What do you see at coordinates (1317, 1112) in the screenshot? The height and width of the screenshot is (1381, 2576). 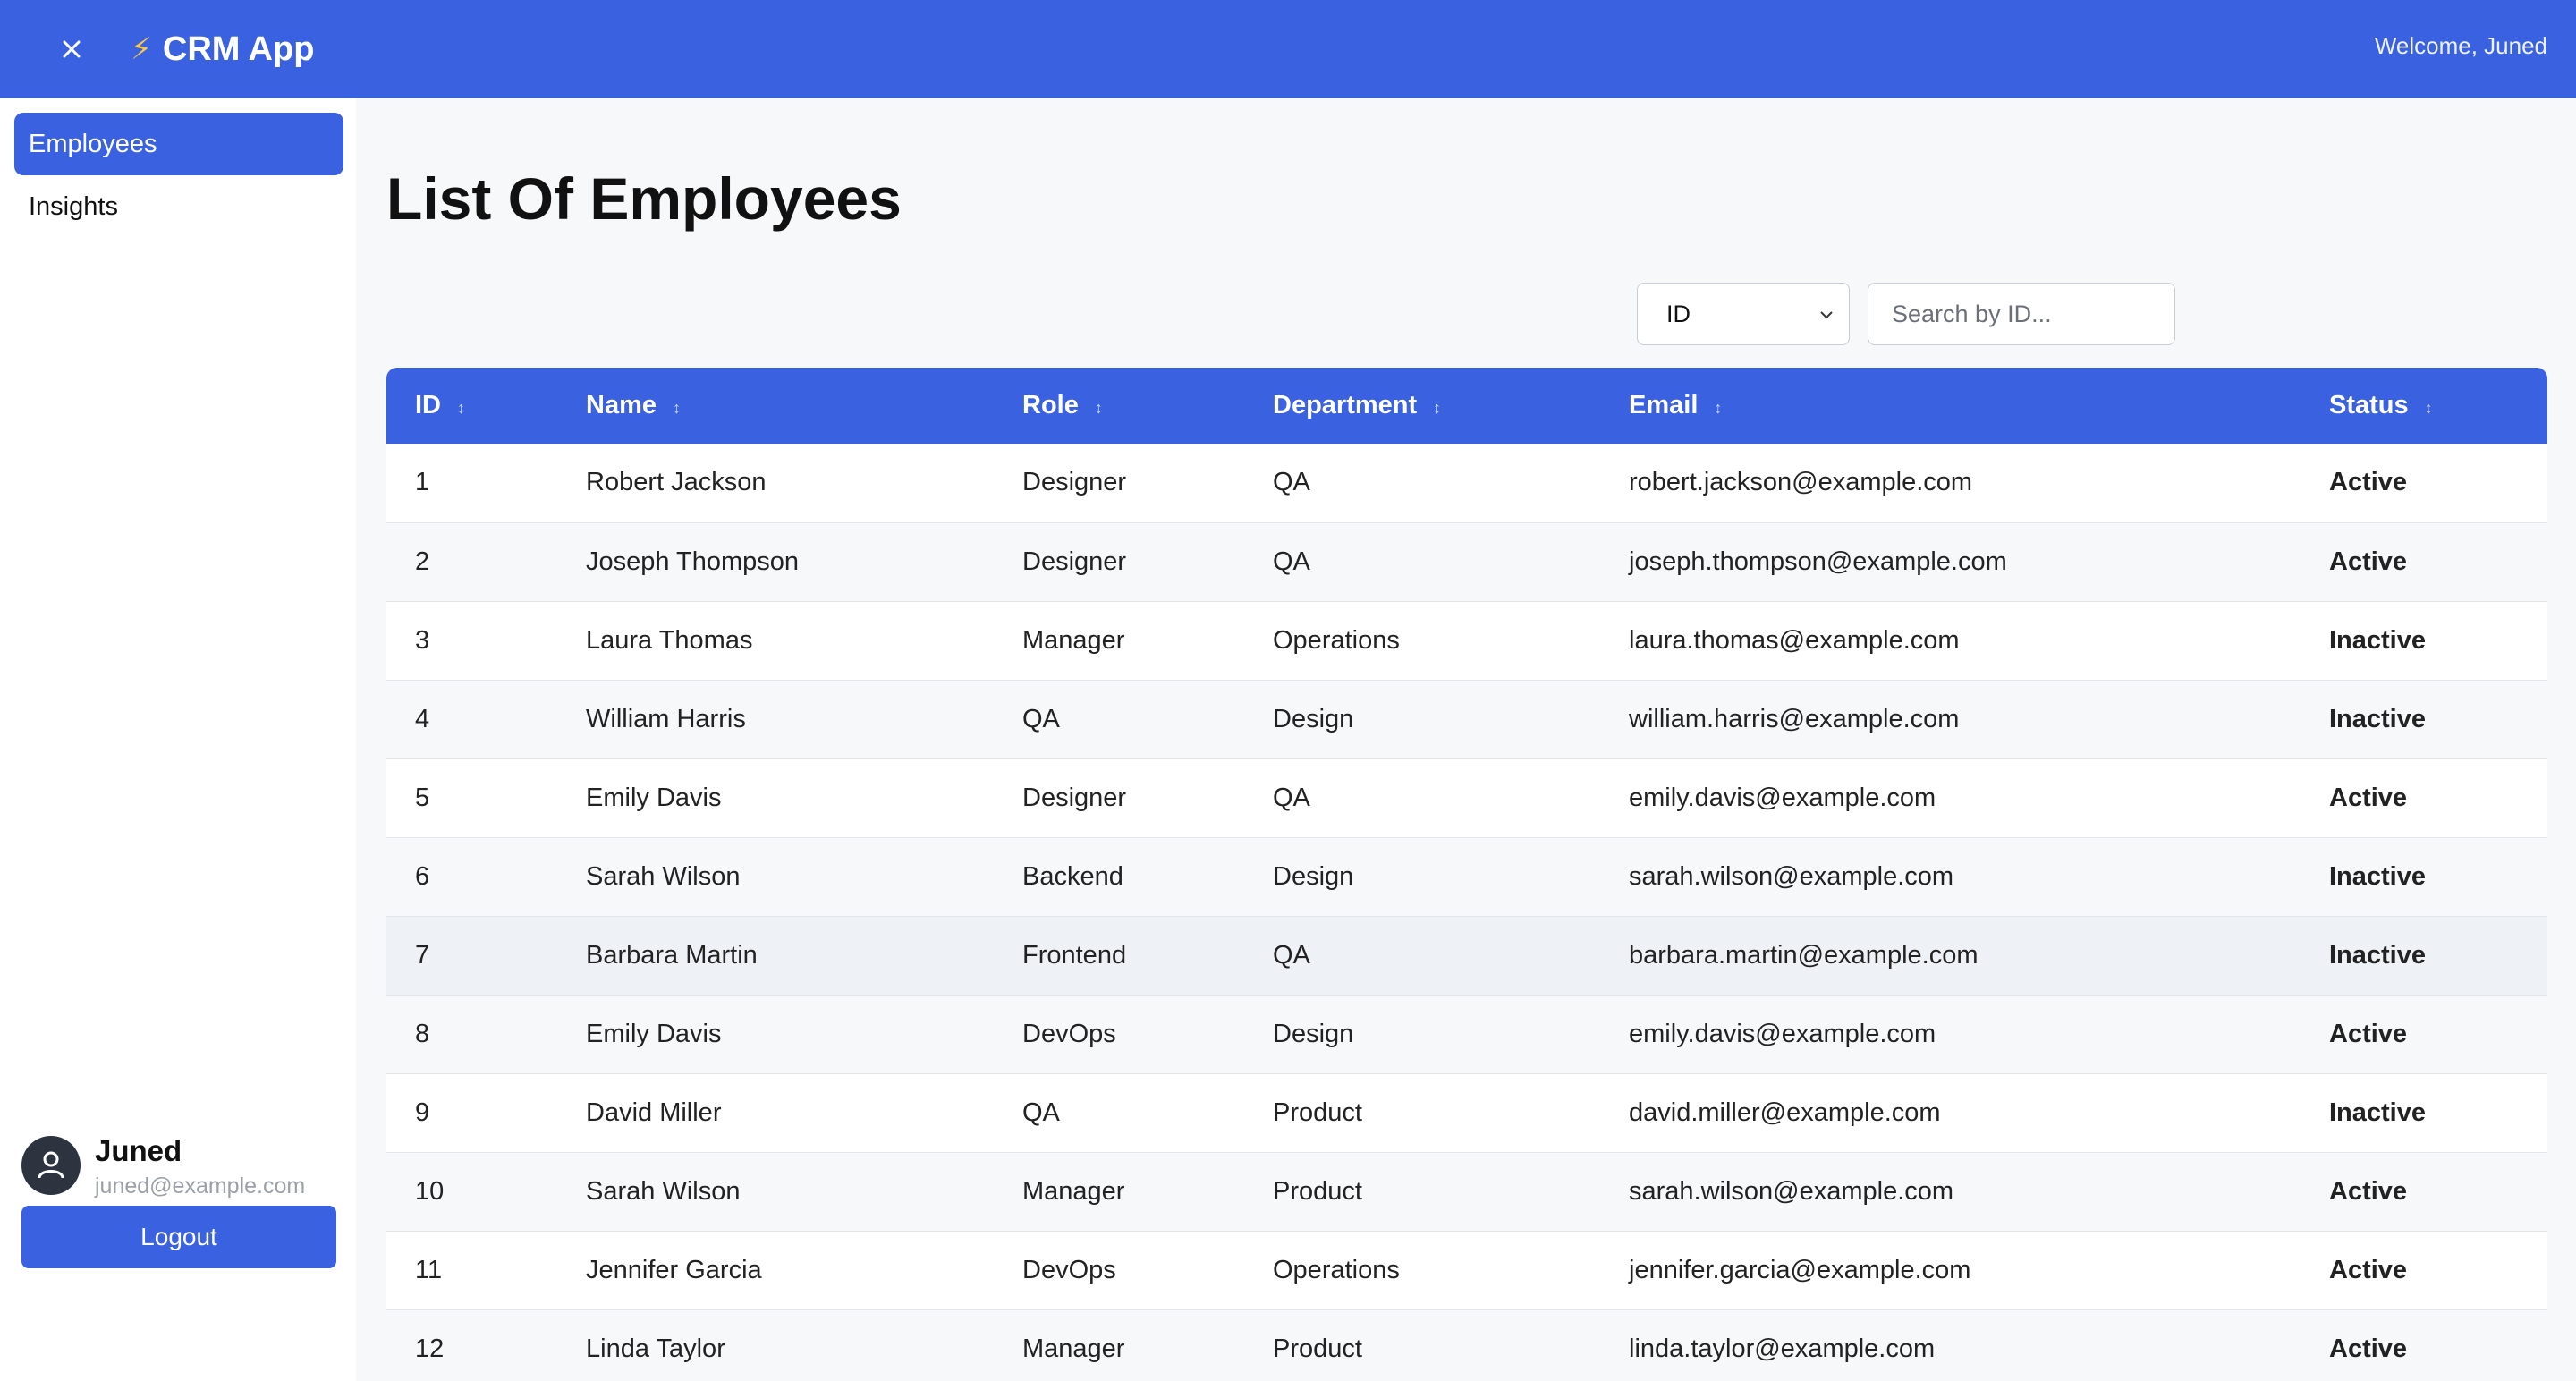 I see `cell-department: Product` at bounding box center [1317, 1112].